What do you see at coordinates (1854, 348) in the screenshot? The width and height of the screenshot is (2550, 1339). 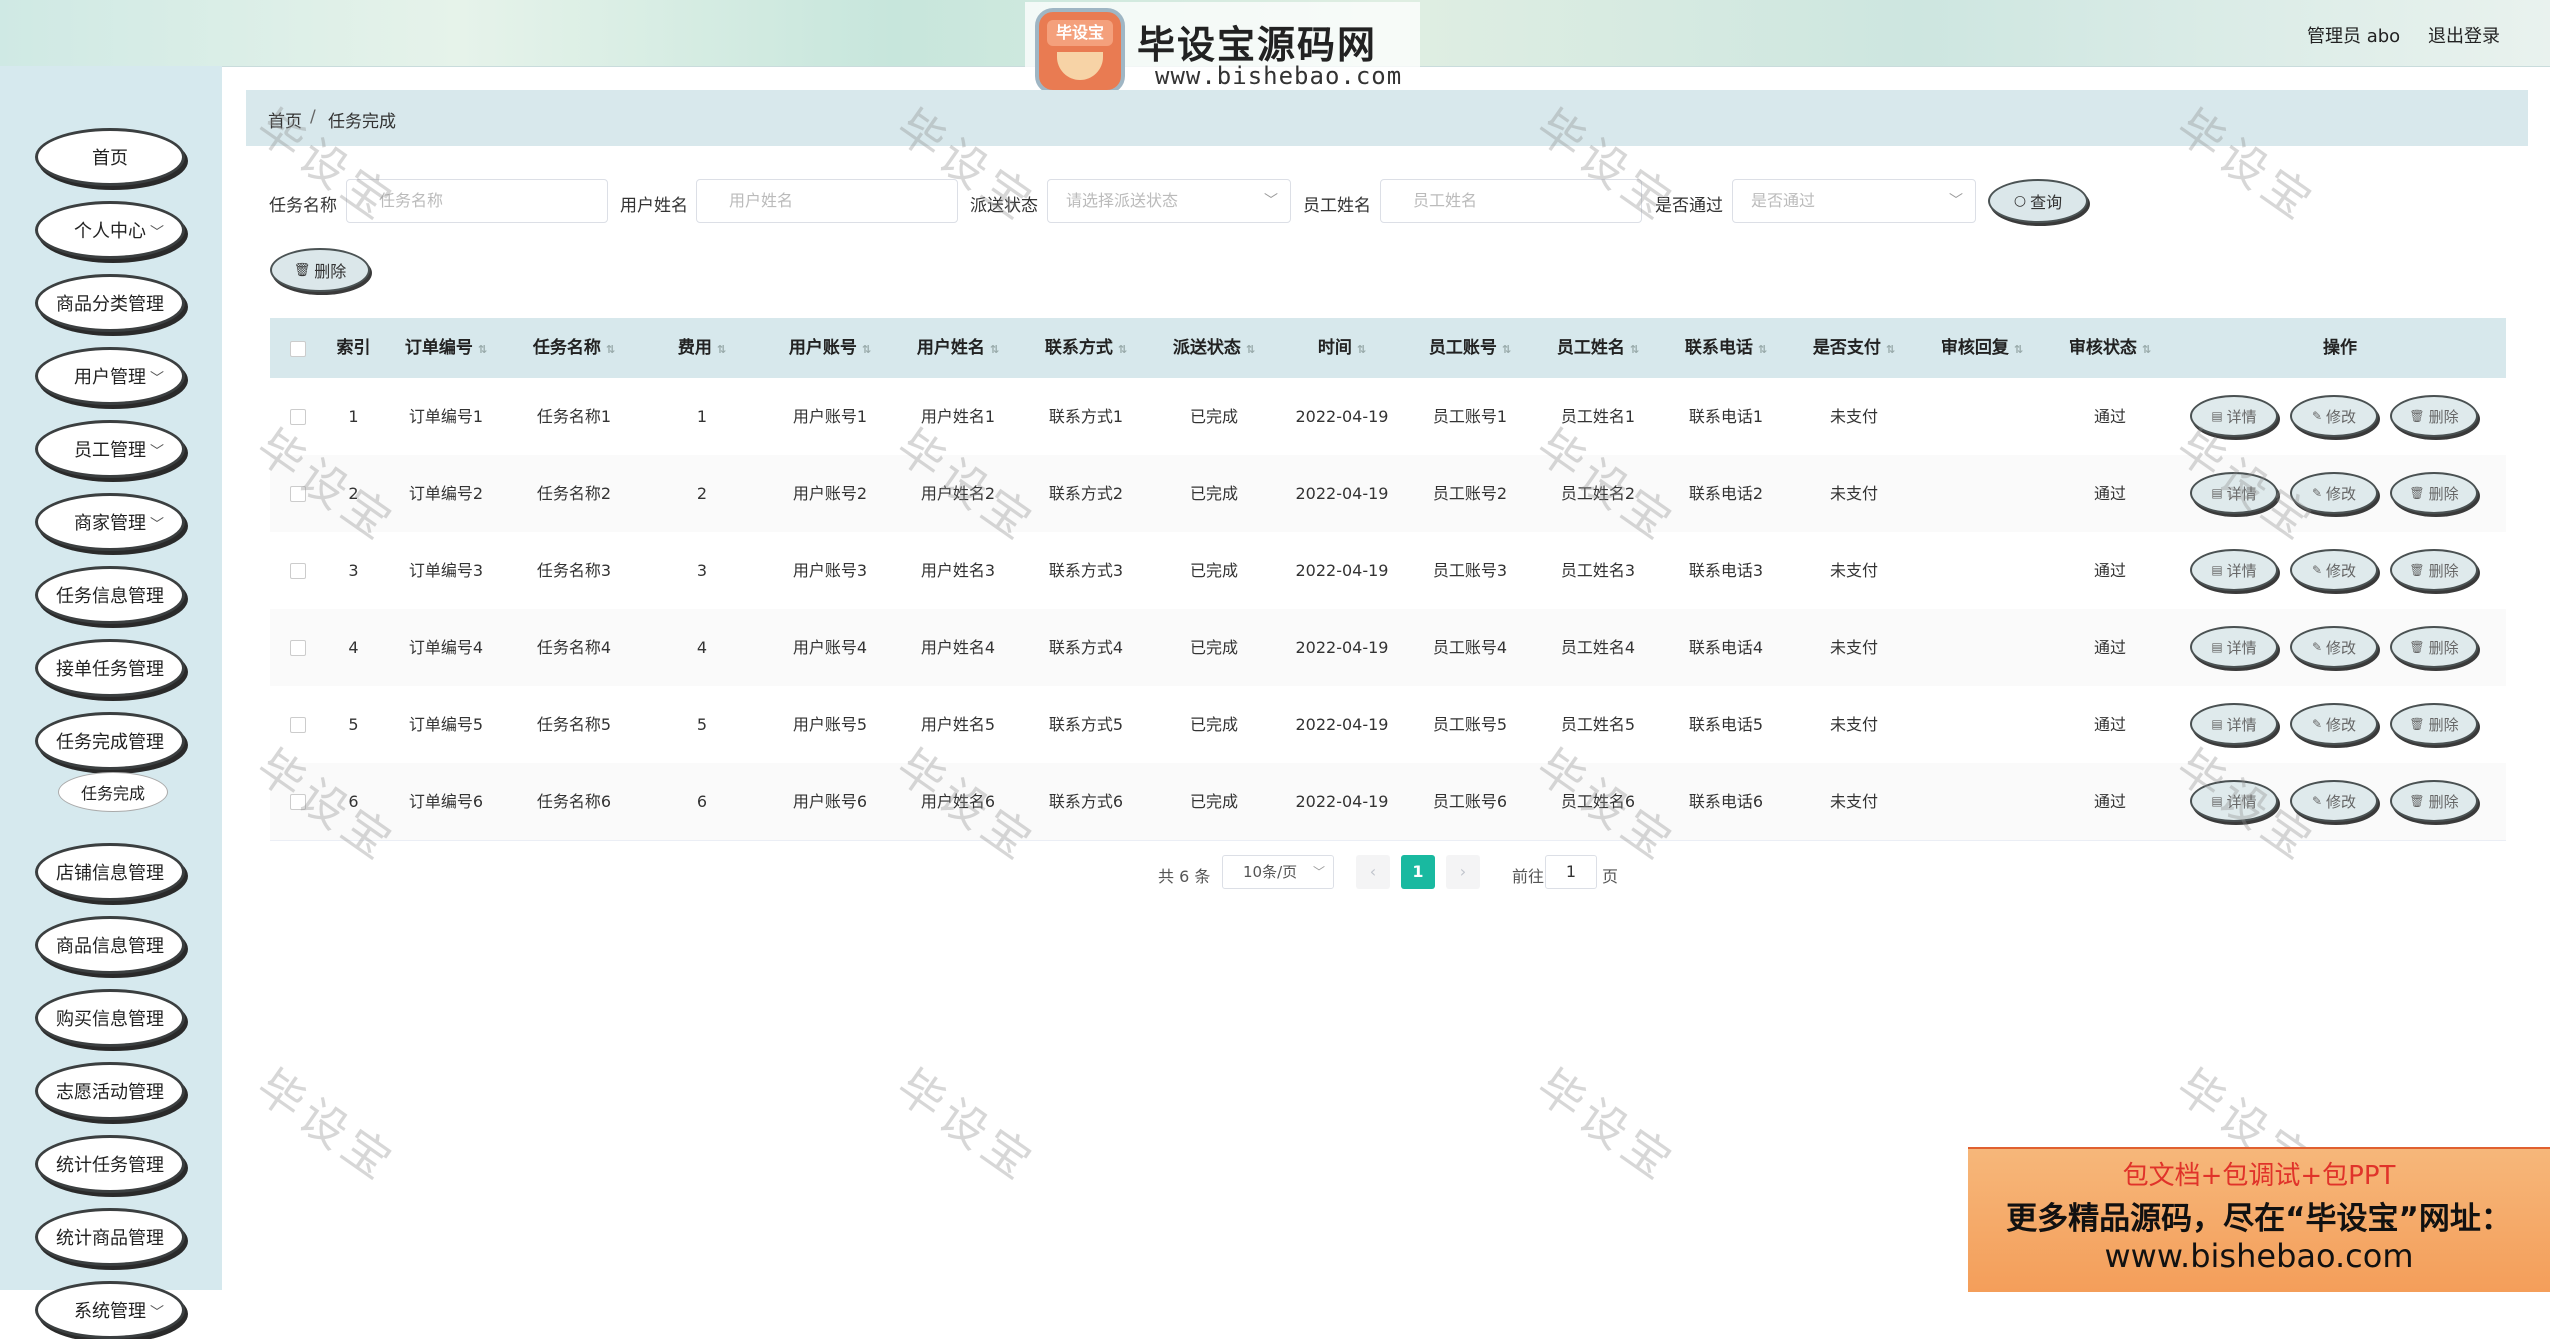 I see `column-header: 是否支付 ⇅` at bounding box center [1854, 348].